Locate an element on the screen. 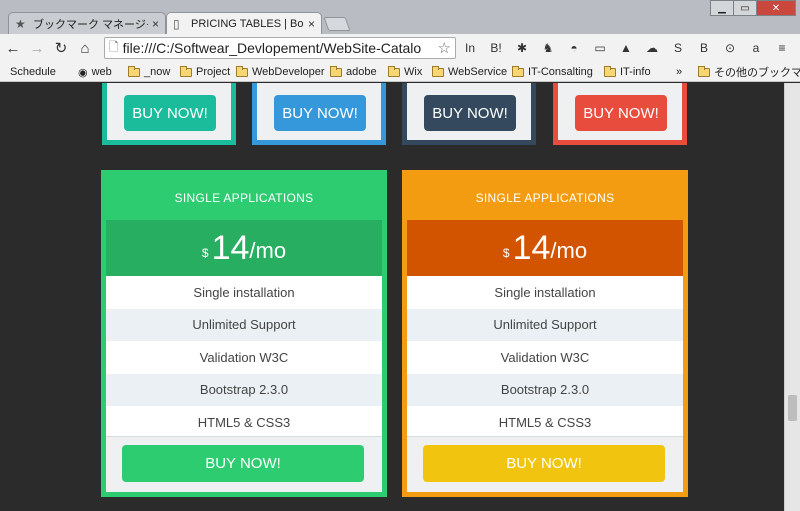 The width and height of the screenshot is (800, 511). bookmark-item: ◉ web is located at coordinates (95, 72).